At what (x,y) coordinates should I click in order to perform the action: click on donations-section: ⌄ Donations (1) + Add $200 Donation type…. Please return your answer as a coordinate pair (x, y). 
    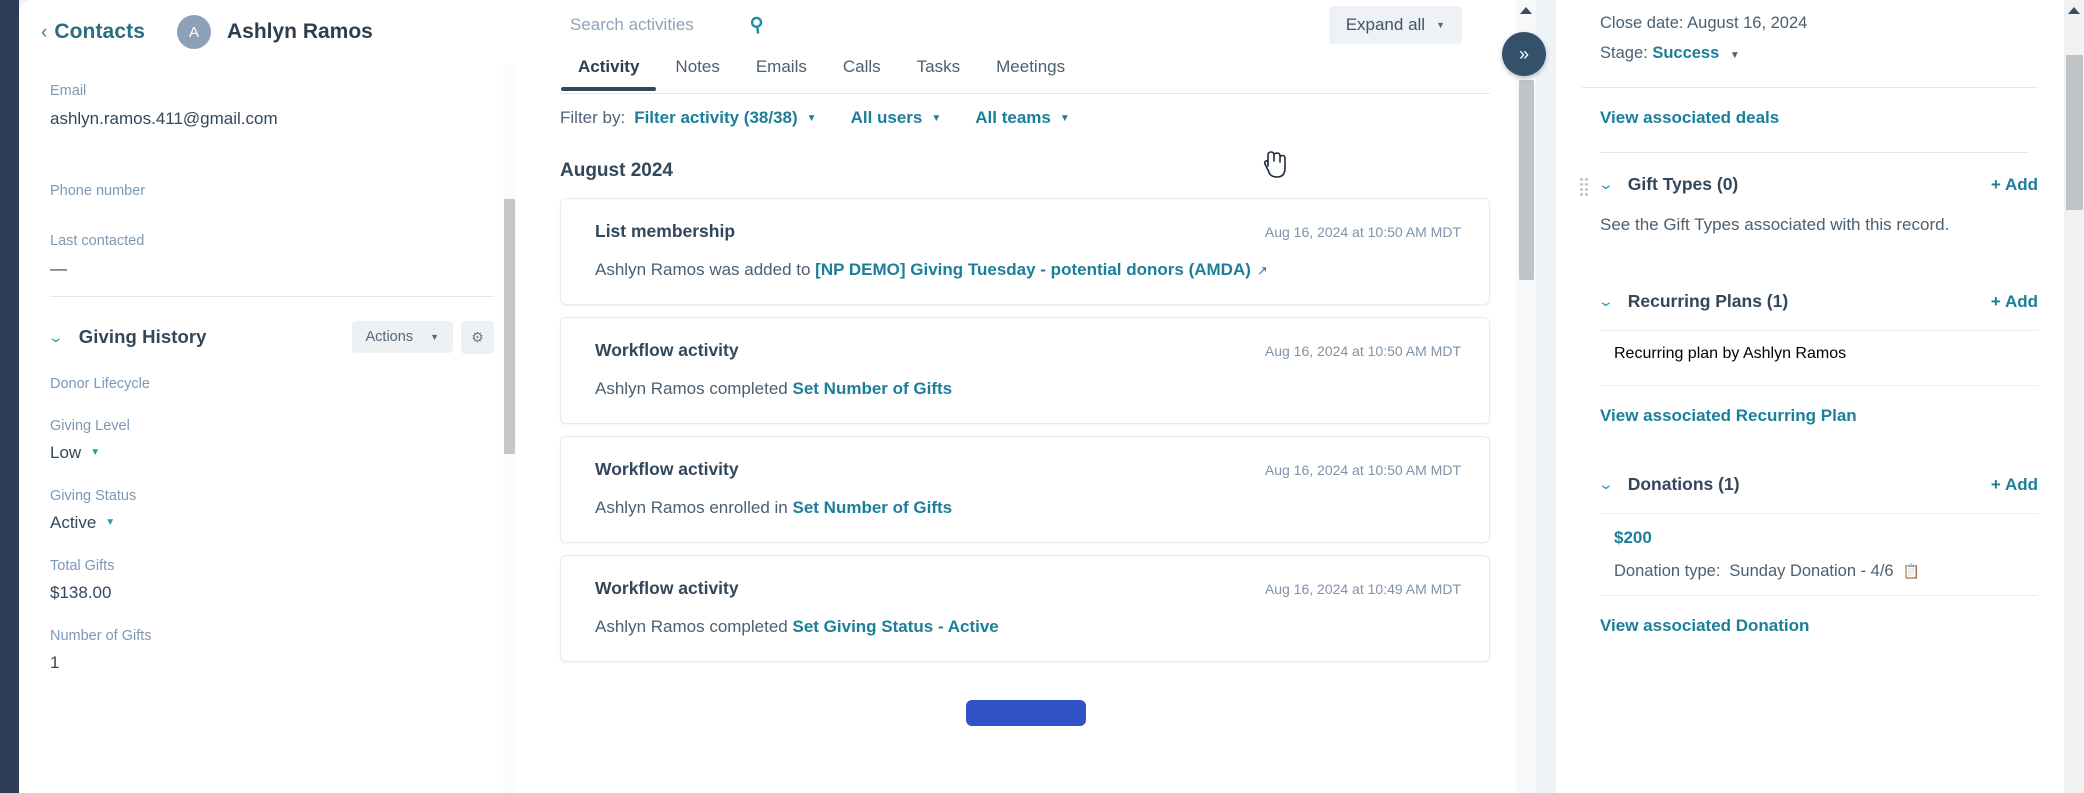
    Looking at the image, I should click on (1810, 555).